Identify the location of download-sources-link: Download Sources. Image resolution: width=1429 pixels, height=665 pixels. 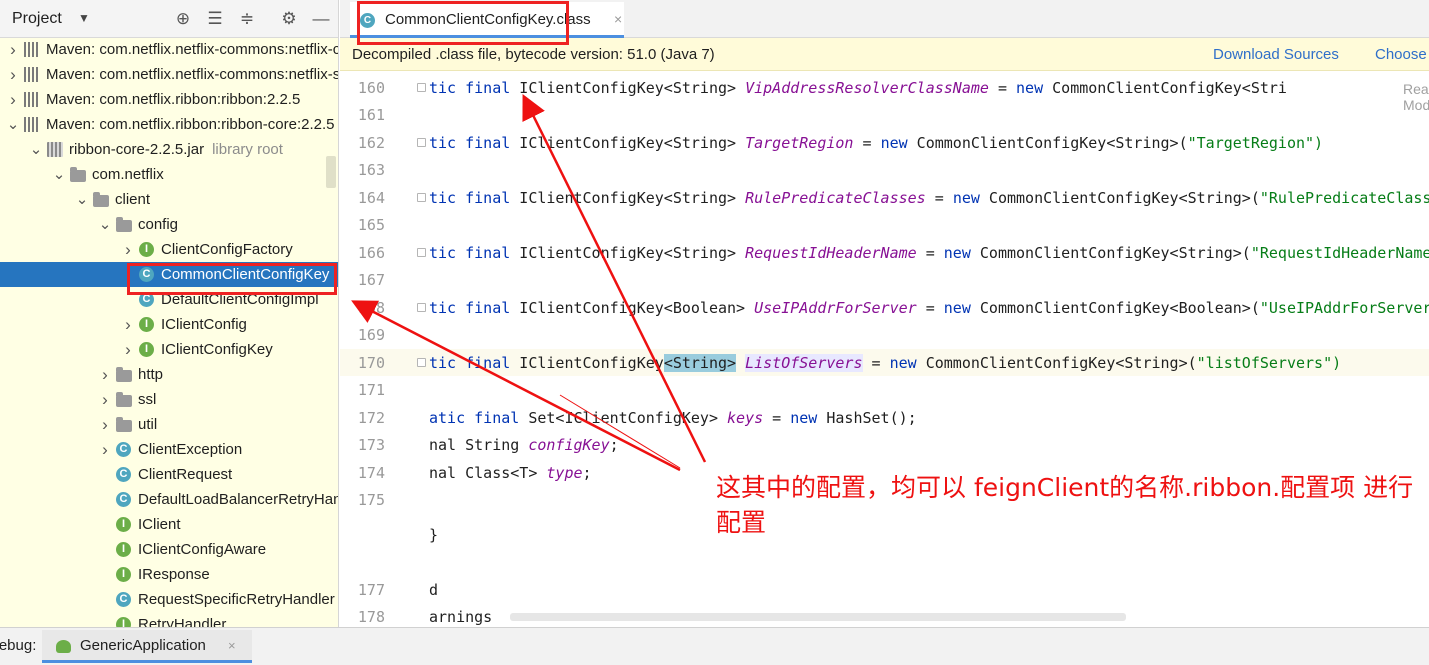
(1276, 54).